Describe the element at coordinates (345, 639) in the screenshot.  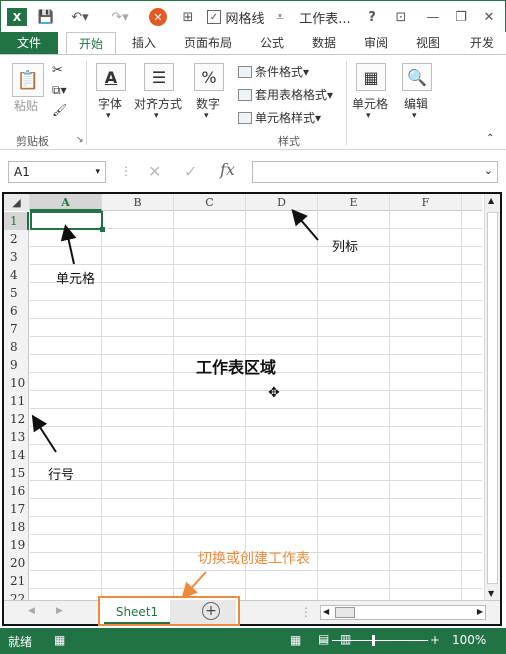
I see `page-break-view-icon: ▥` at that location.